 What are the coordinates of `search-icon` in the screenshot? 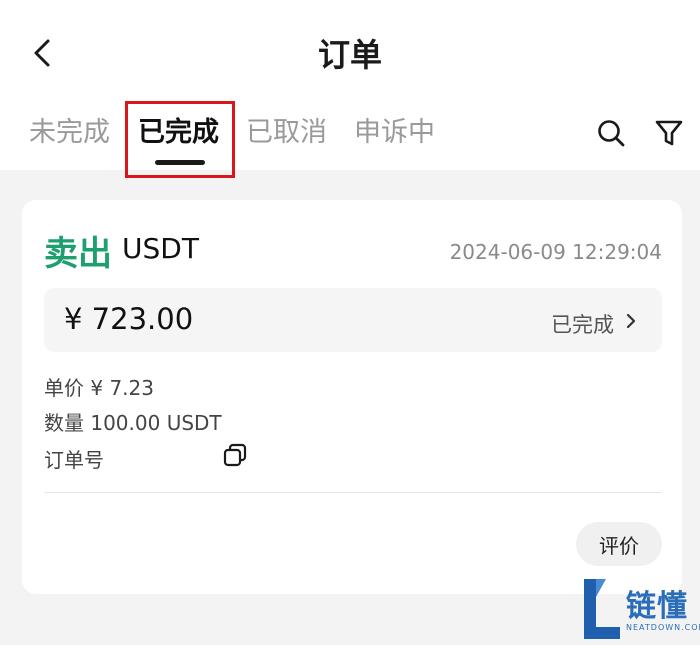 It's located at (611, 133).